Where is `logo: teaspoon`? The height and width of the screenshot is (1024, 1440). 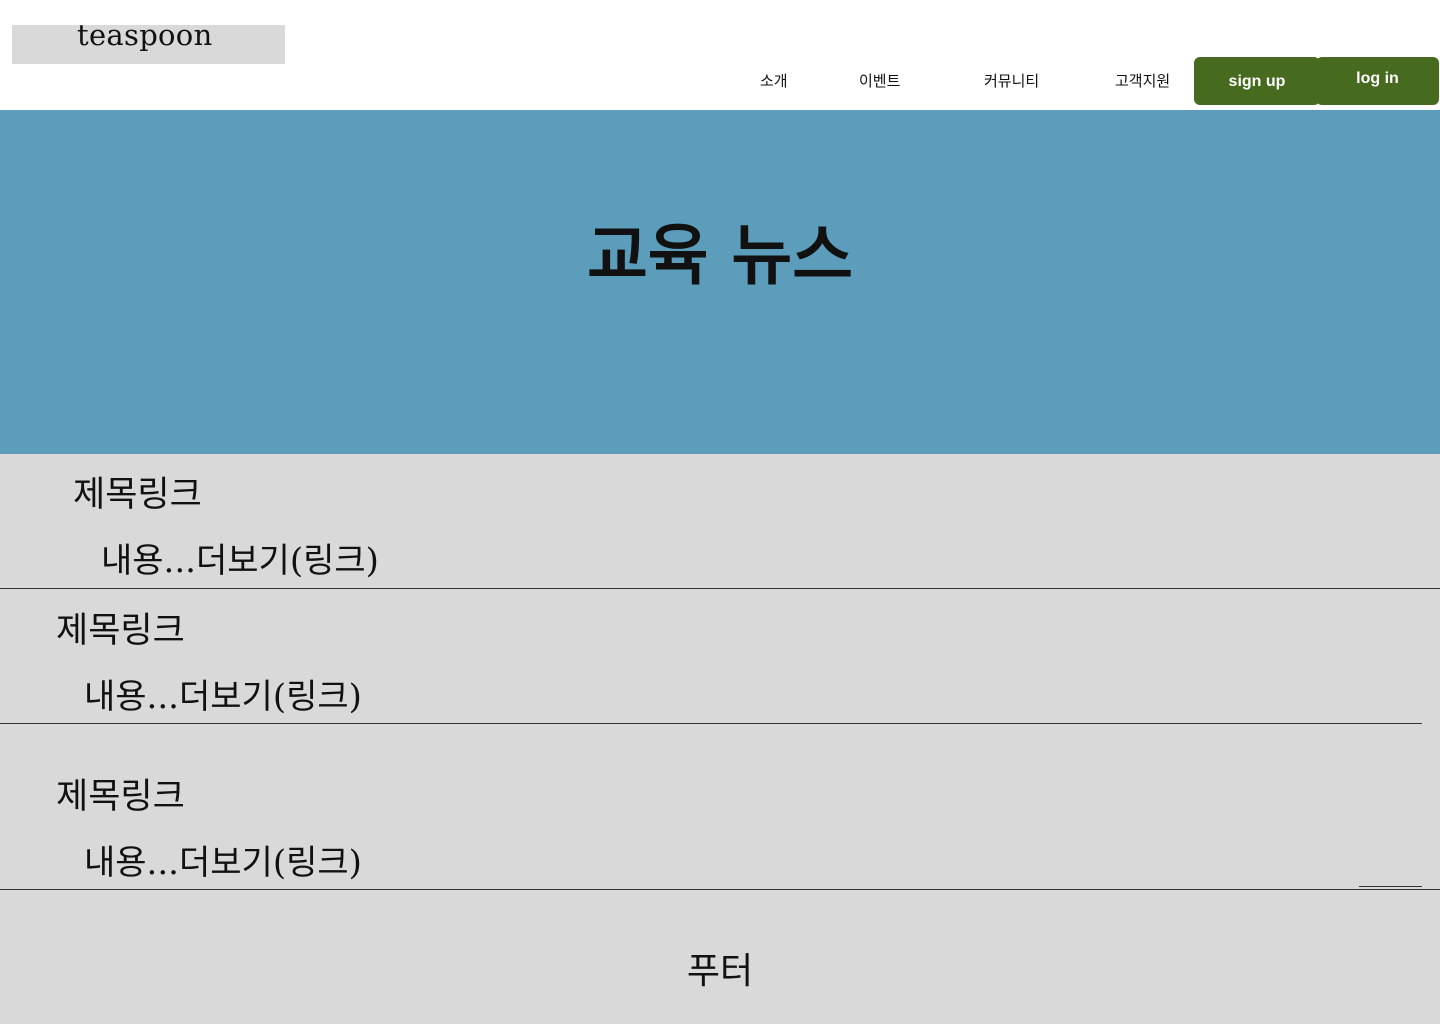
logo: teaspoon is located at coordinates (145, 35).